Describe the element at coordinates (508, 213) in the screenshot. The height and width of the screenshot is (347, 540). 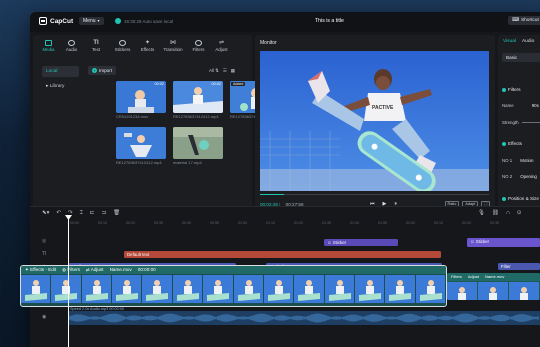
I see `magnet-icon: ∩` at that location.